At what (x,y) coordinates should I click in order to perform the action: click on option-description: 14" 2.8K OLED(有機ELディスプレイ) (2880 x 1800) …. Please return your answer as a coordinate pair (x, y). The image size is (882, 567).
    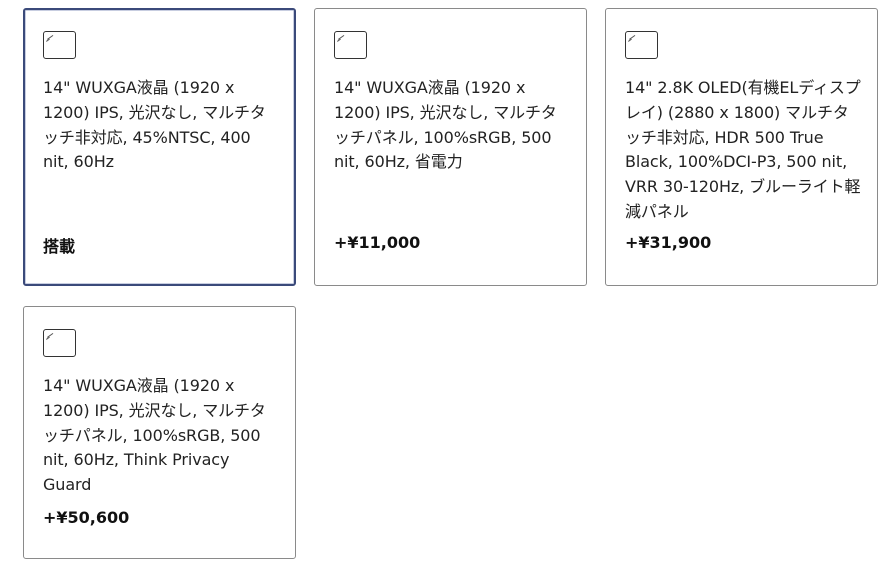
    Looking at the image, I should click on (743, 149).